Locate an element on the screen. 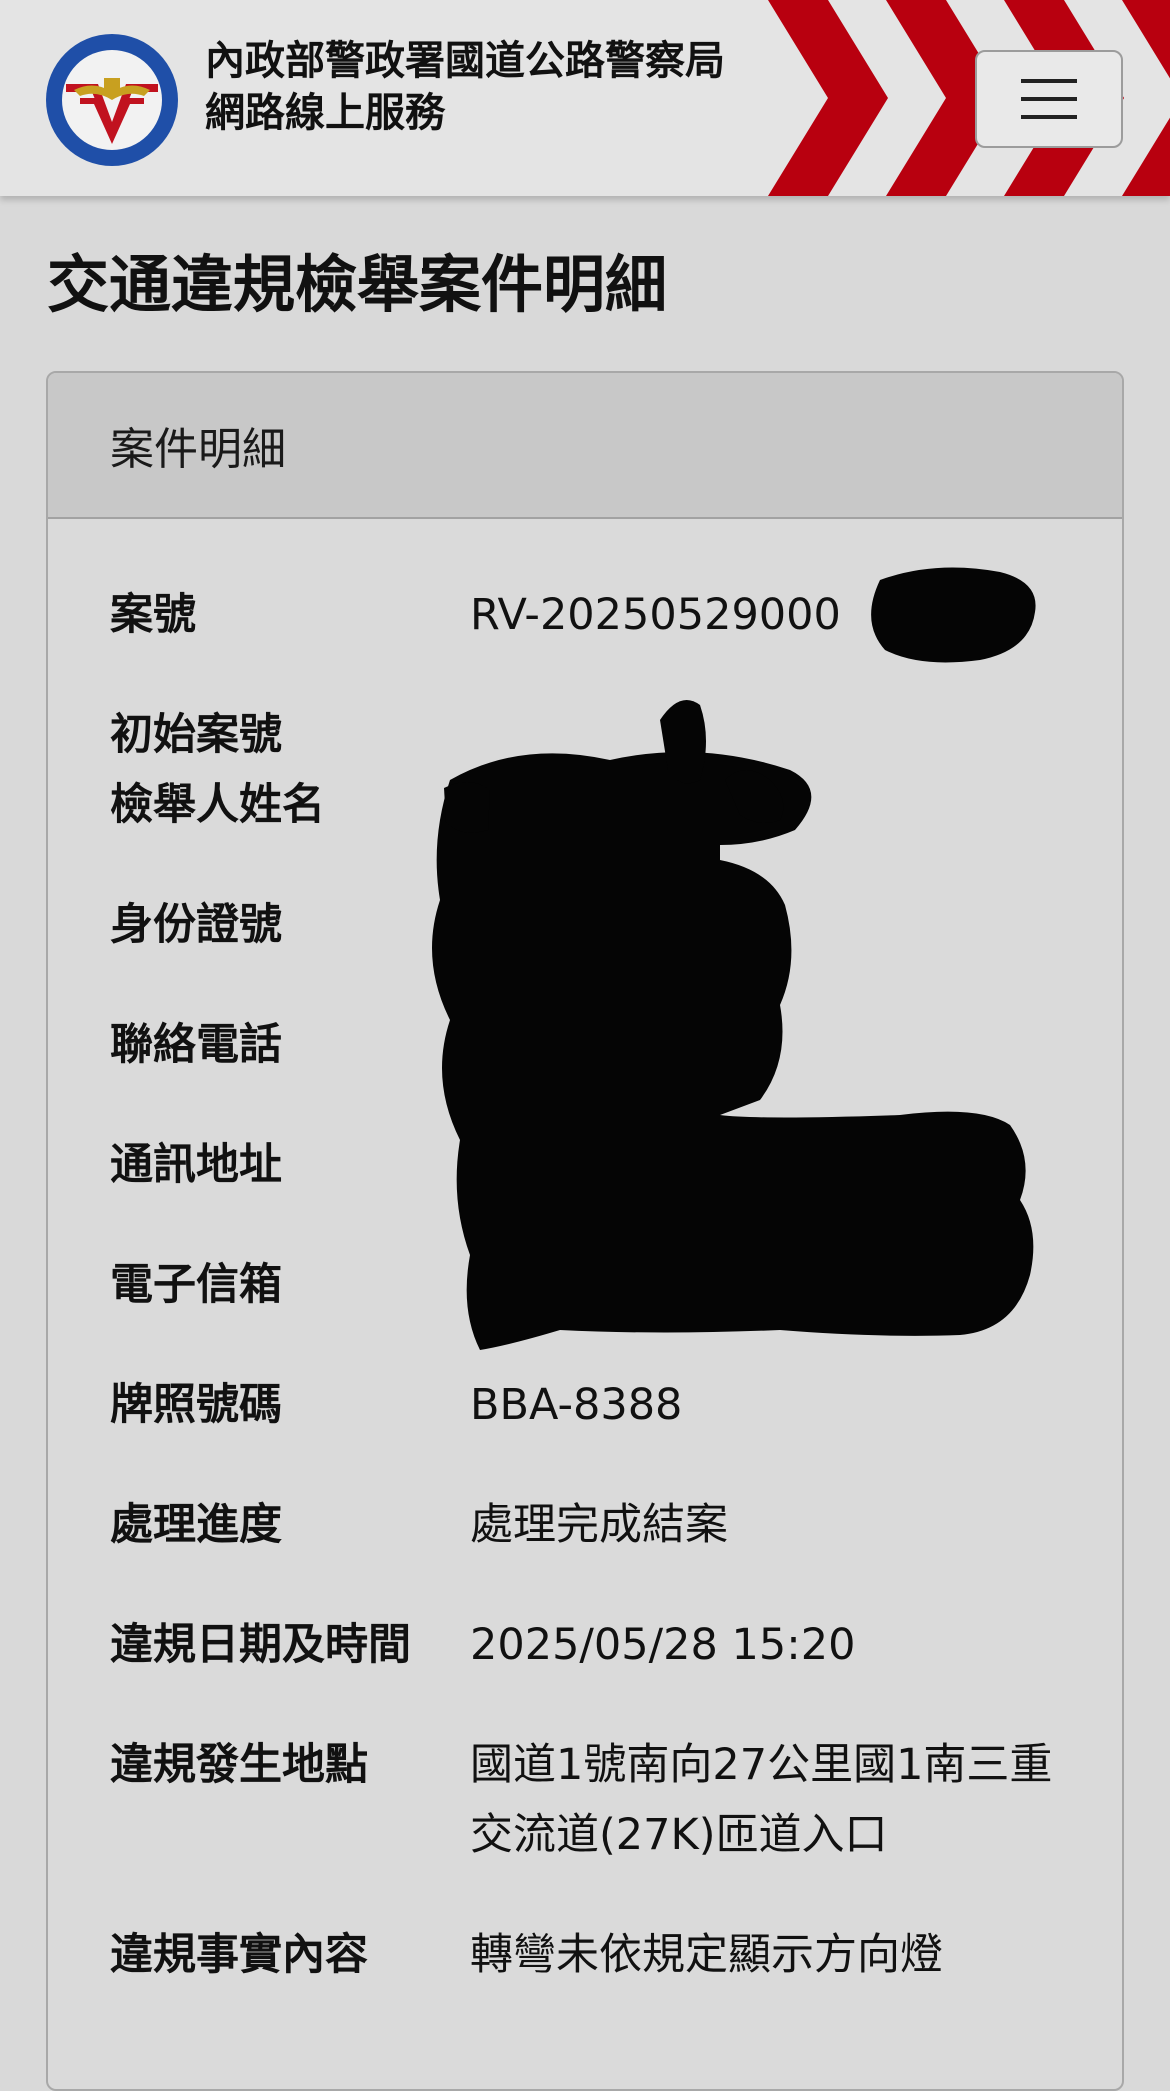 This screenshot has height=2091, width=1170. row-value: 轉彎未依規定顯示方向燈 is located at coordinates (706, 1955).